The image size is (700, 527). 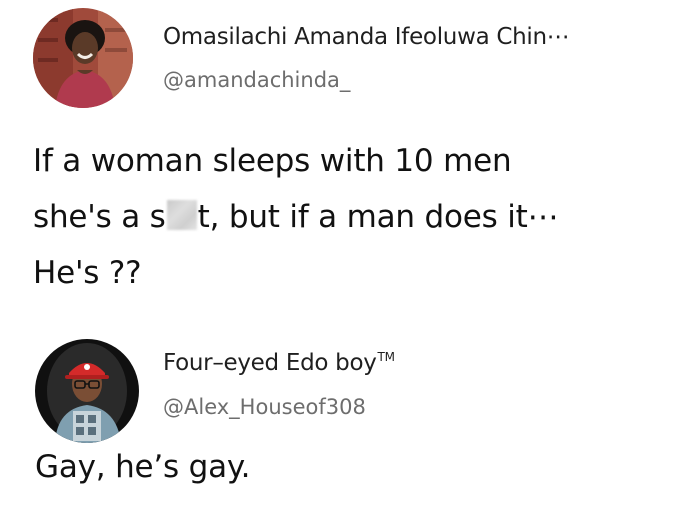 What do you see at coordinates (99, 217) in the screenshot?
I see `post-body-line-2-start: she's a s` at bounding box center [99, 217].